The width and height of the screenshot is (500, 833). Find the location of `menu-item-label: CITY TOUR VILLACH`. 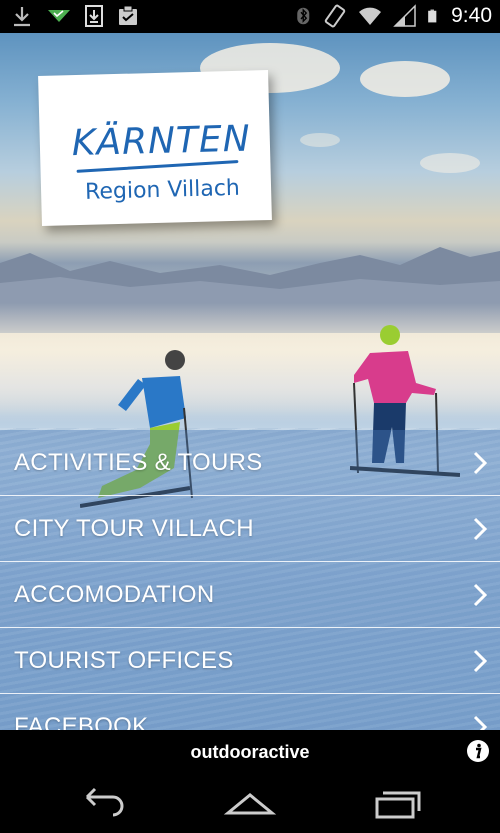

menu-item-label: CITY TOUR VILLACH is located at coordinates (134, 528).